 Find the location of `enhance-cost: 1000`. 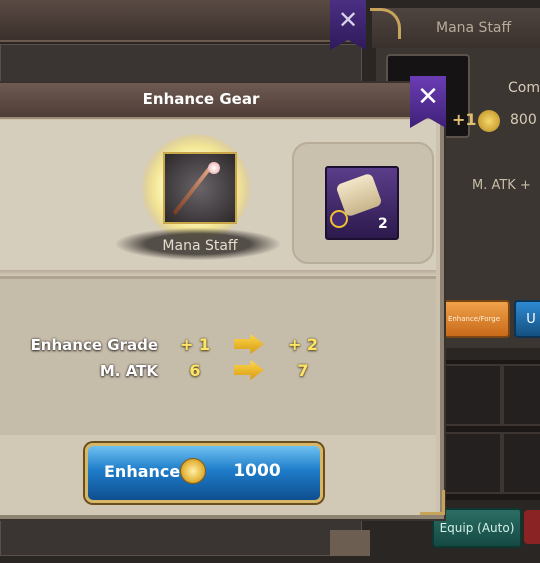

enhance-cost: 1000 is located at coordinates (257, 471).